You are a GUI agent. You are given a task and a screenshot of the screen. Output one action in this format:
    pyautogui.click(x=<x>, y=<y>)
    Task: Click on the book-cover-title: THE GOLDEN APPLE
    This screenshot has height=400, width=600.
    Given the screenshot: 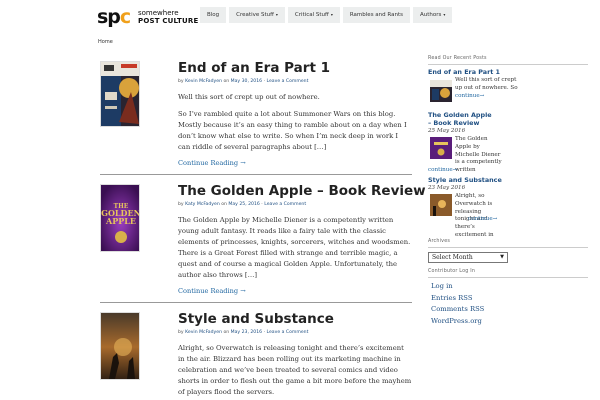 What is the action you would take?
    pyautogui.click(x=120, y=214)
    